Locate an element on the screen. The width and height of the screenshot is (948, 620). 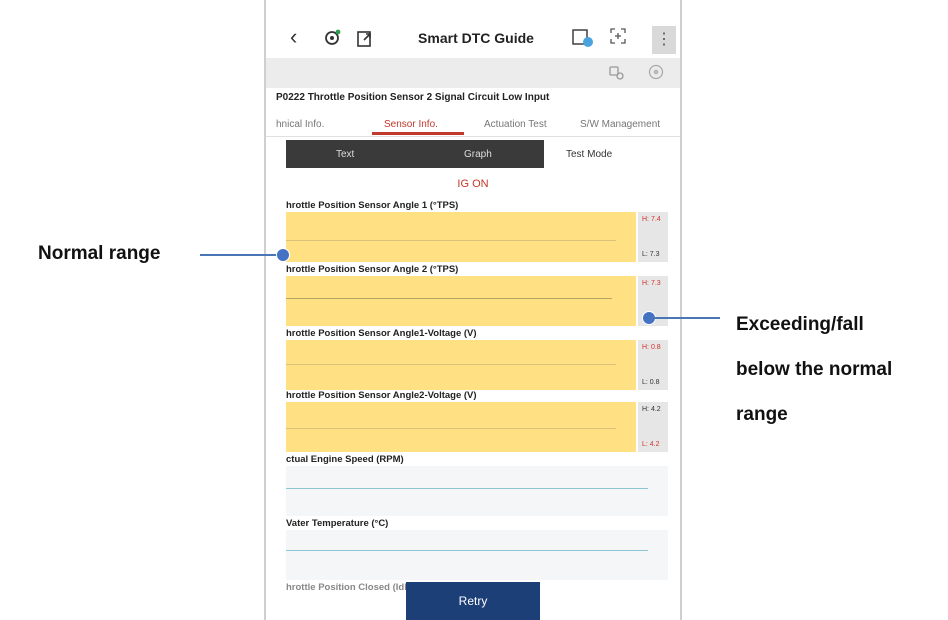
low-value: L: 0.8 is located at coordinates (651, 382).